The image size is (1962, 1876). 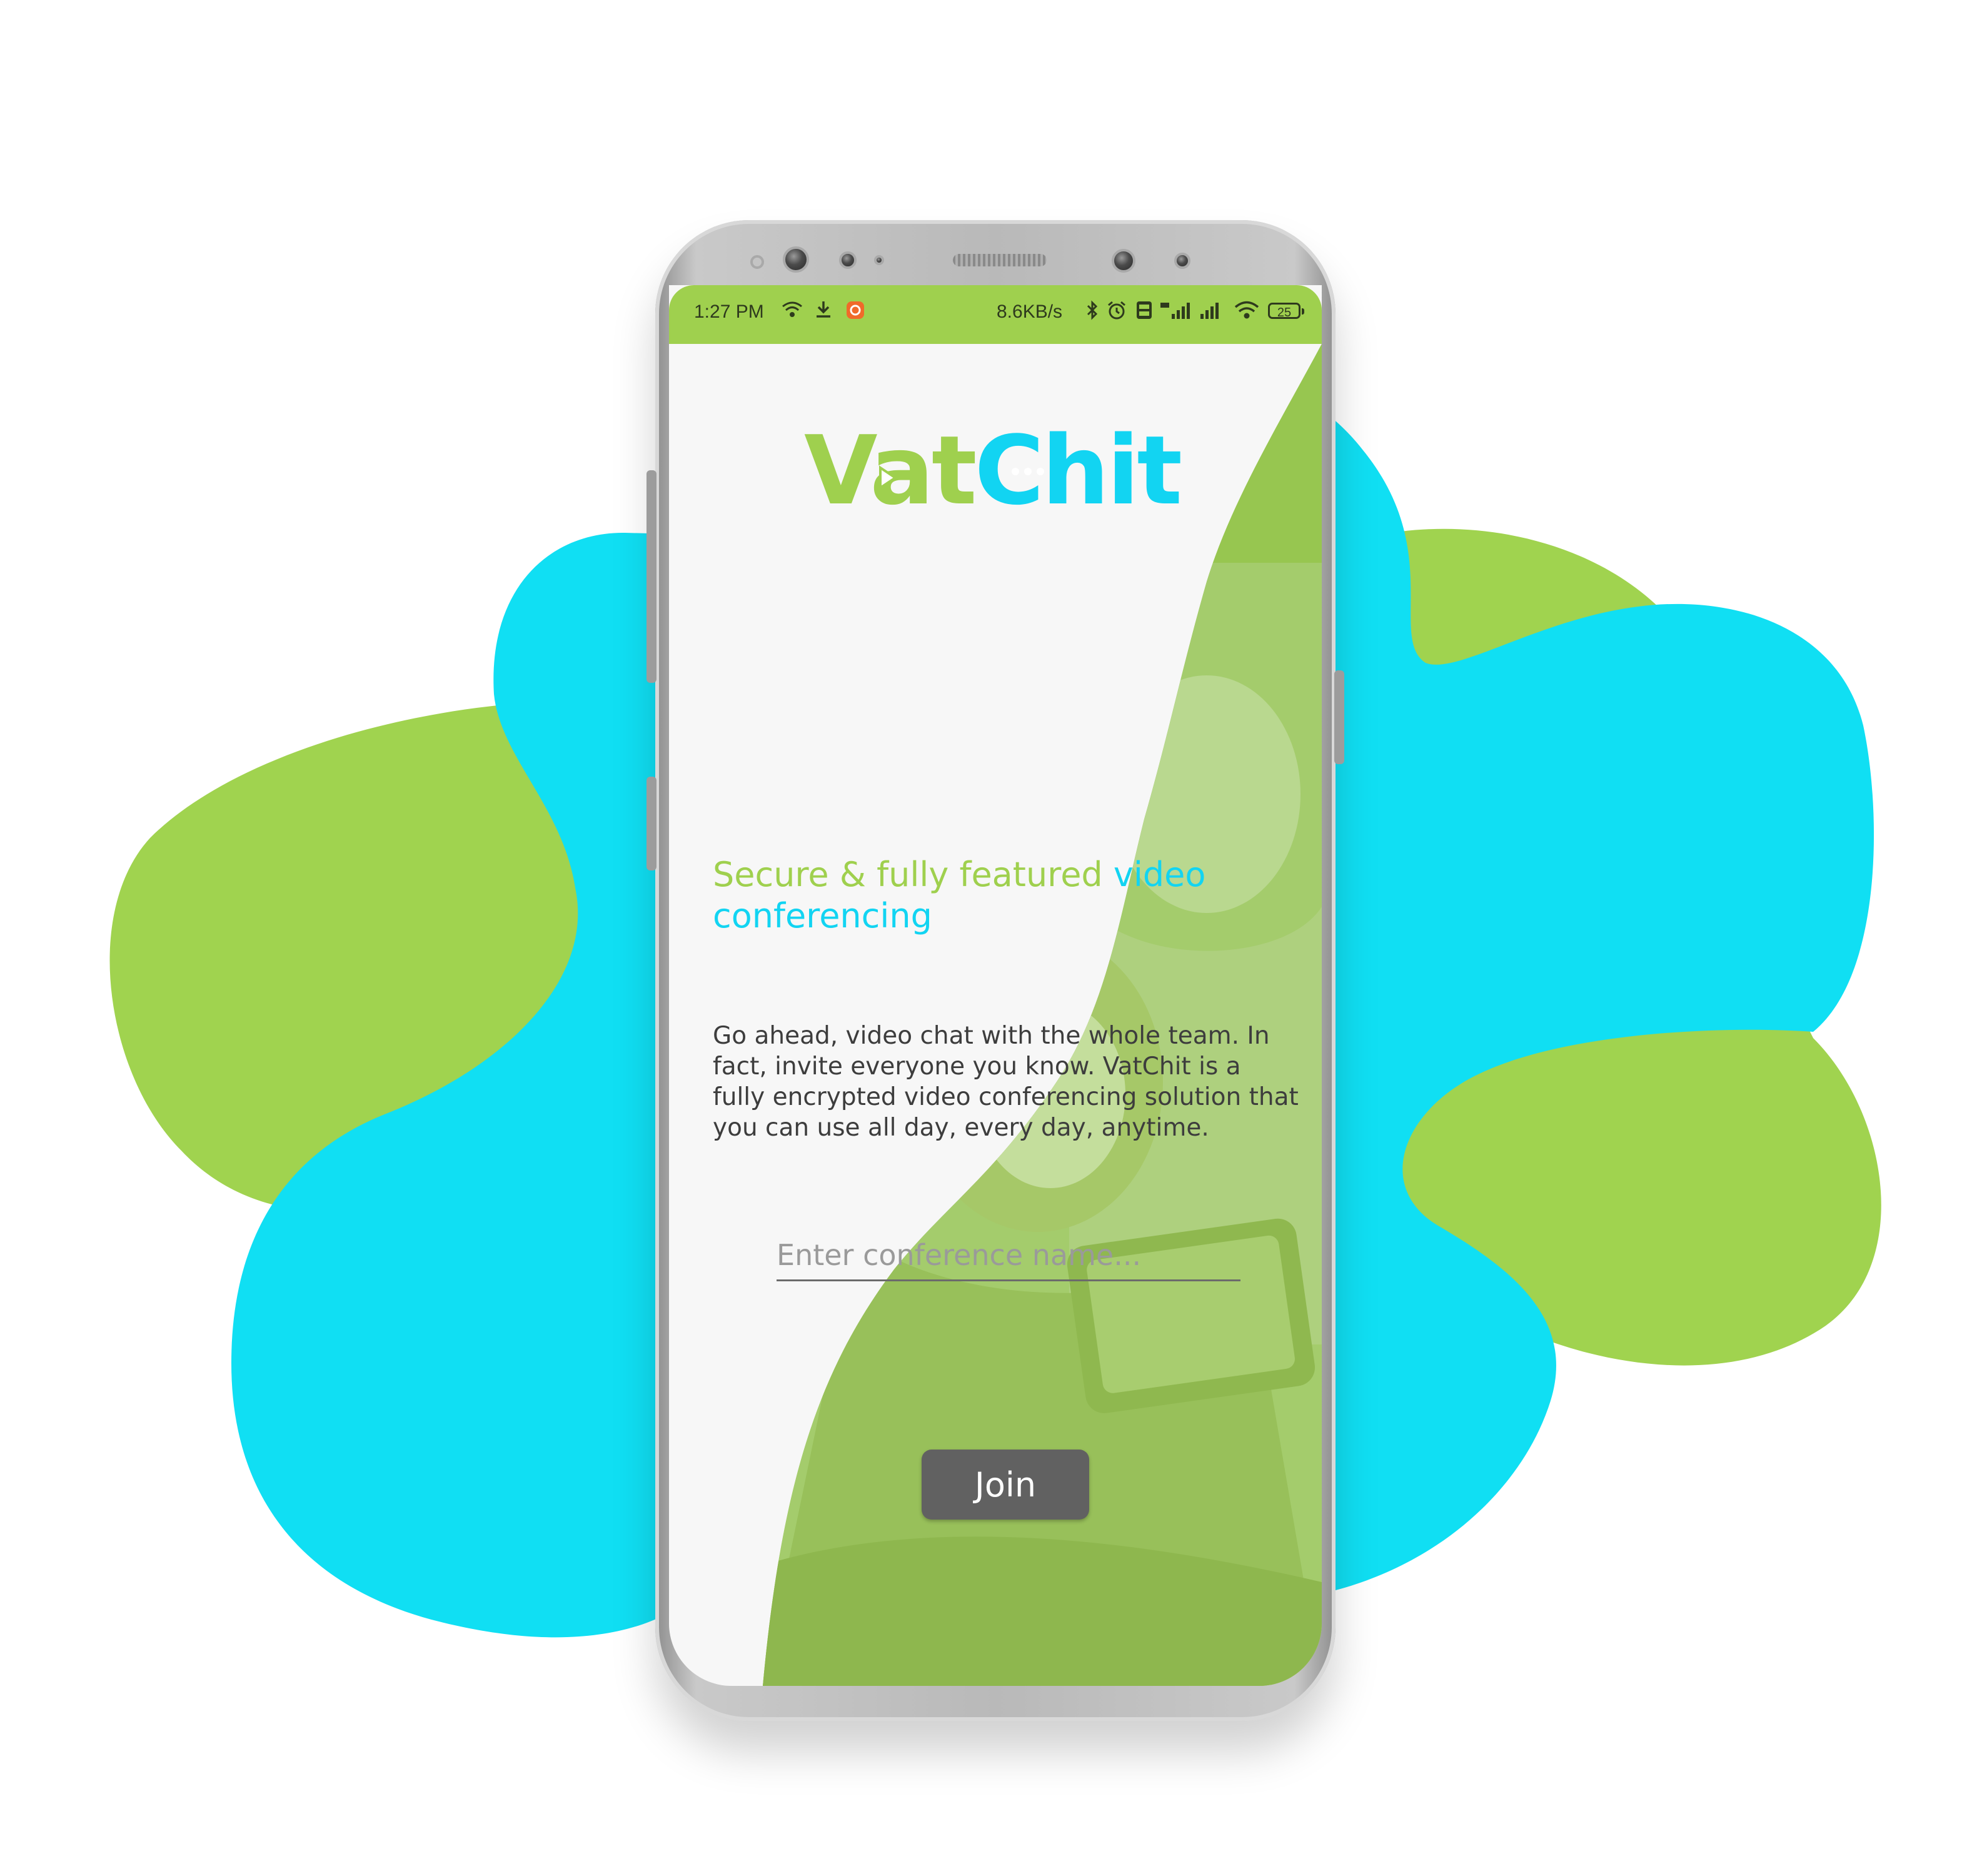 I want to click on iris-scanner-icon, so click(x=1123, y=261).